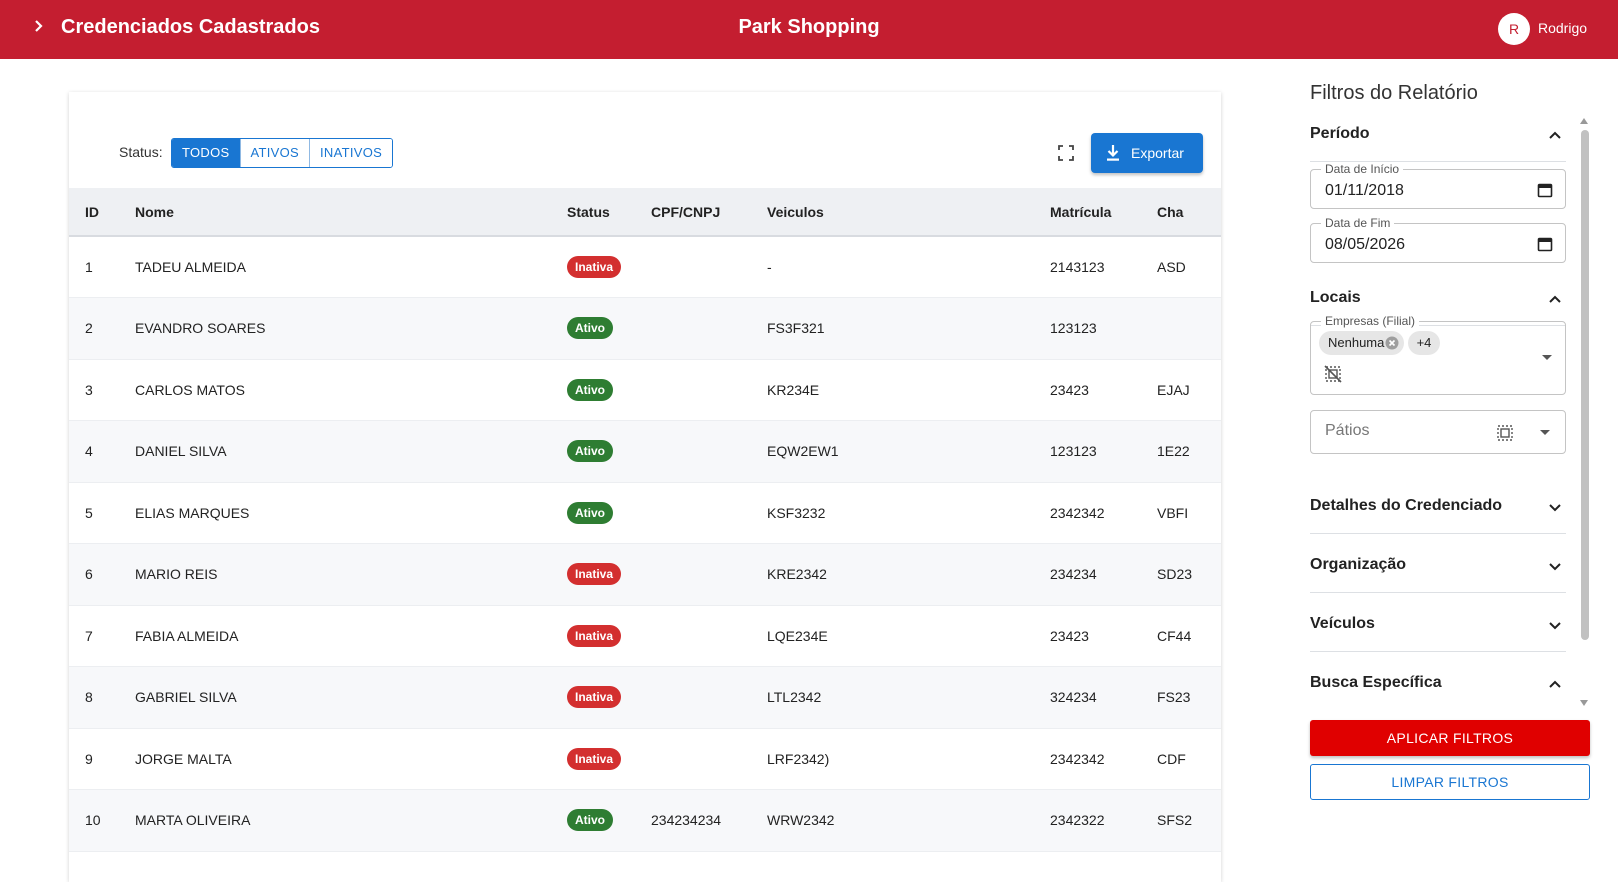 This screenshot has height=882, width=1618. Describe the element at coordinates (206, 153) in the screenshot. I see `toggle-todos: TODOS` at that location.